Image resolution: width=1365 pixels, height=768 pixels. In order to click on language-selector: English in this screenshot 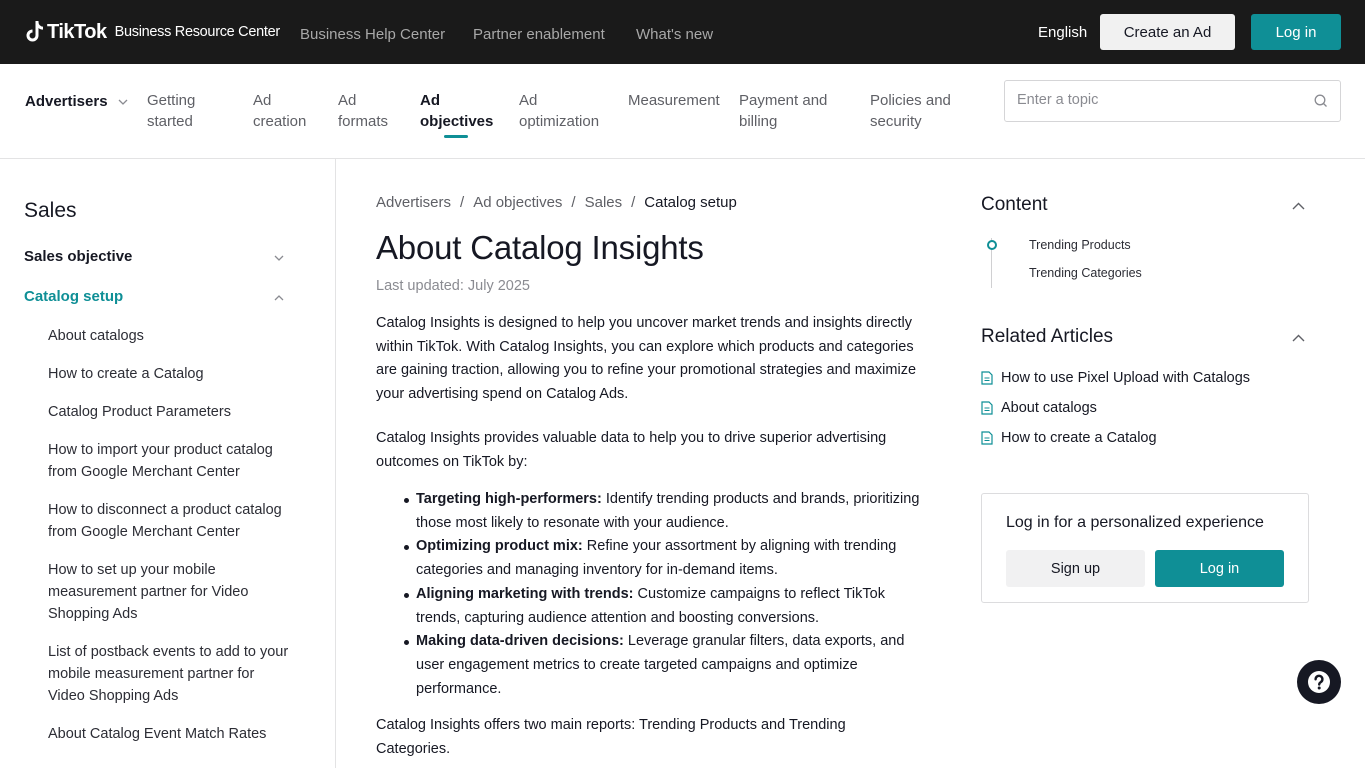, I will do `click(1062, 32)`.